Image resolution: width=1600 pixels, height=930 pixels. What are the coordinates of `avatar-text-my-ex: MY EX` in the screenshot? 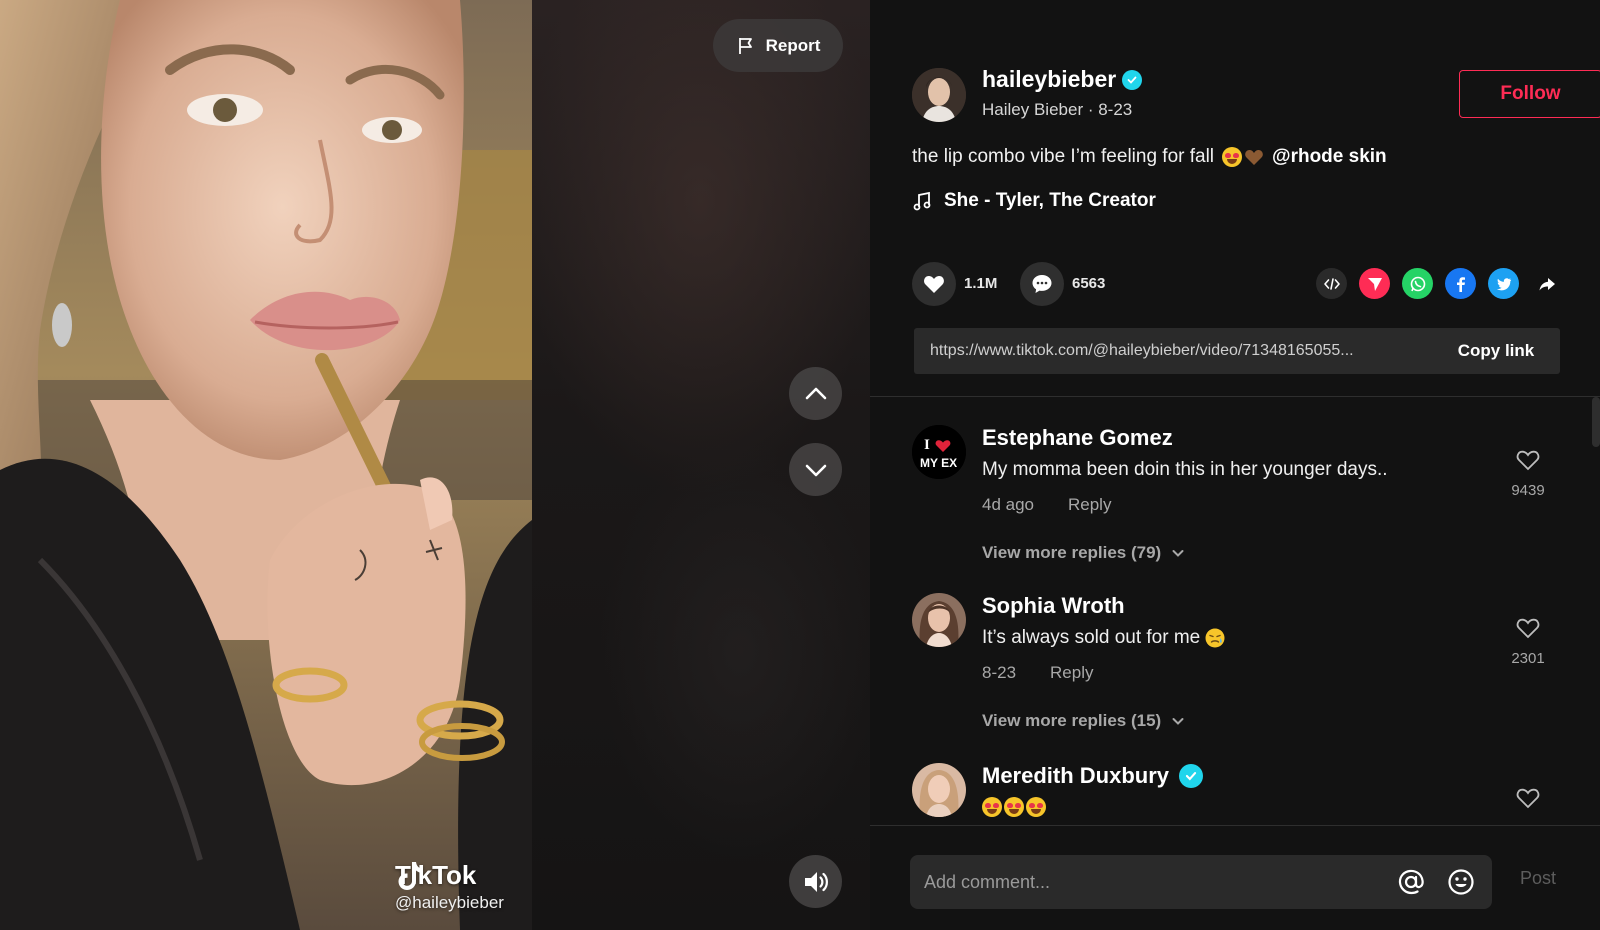 It's located at (938, 463).